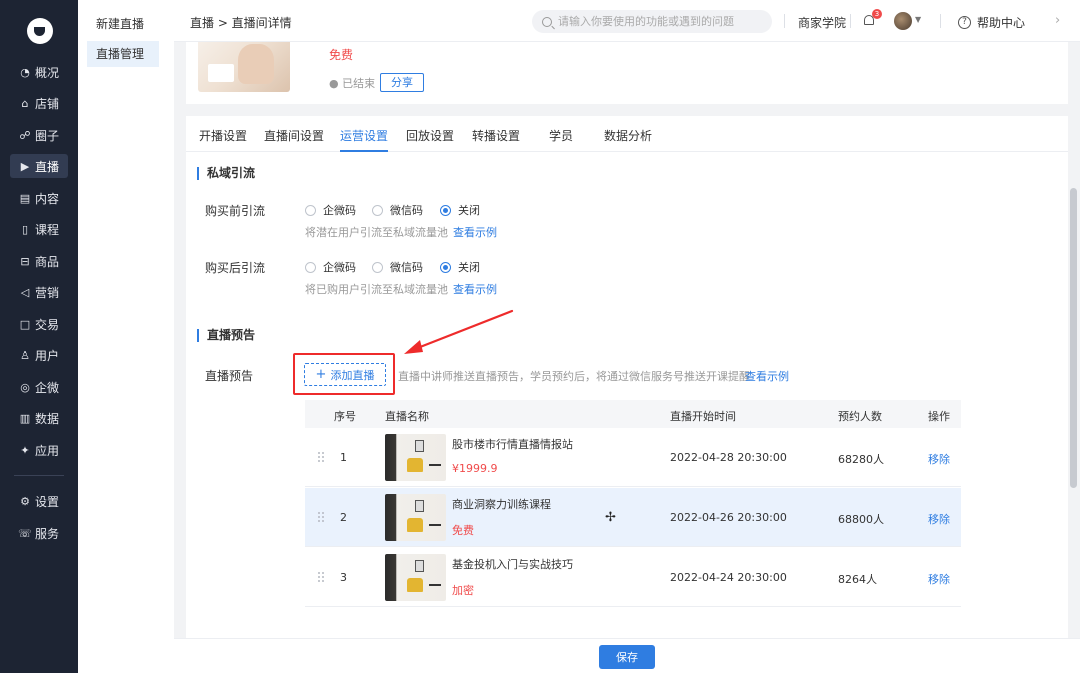 The image size is (1080, 673). Describe the element at coordinates (402, 82) in the screenshot. I see `share-button: 分享` at that location.